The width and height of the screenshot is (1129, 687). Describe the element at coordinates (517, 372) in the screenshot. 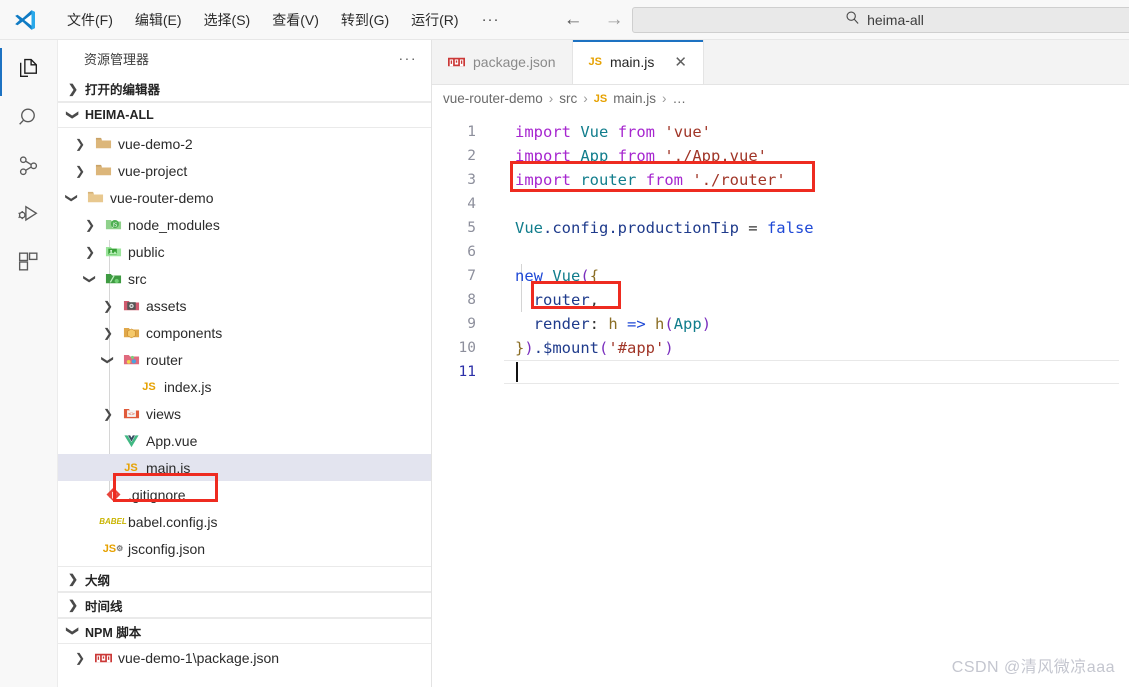

I see `text-cursor` at that location.